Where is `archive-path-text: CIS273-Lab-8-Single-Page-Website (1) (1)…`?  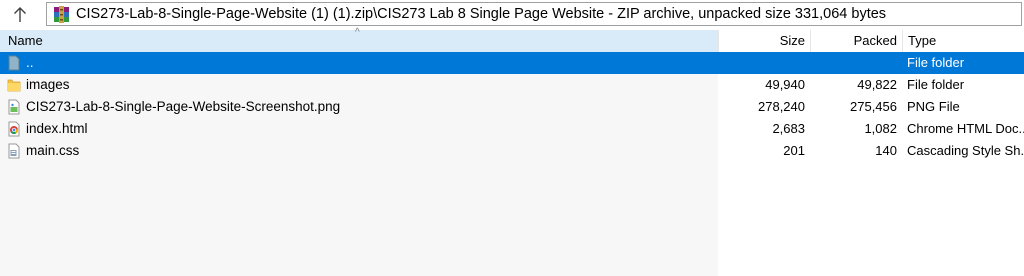 archive-path-text: CIS273-Lab-8-Single-Page-Website (1) (1)… is located at coordinates (481, 14).